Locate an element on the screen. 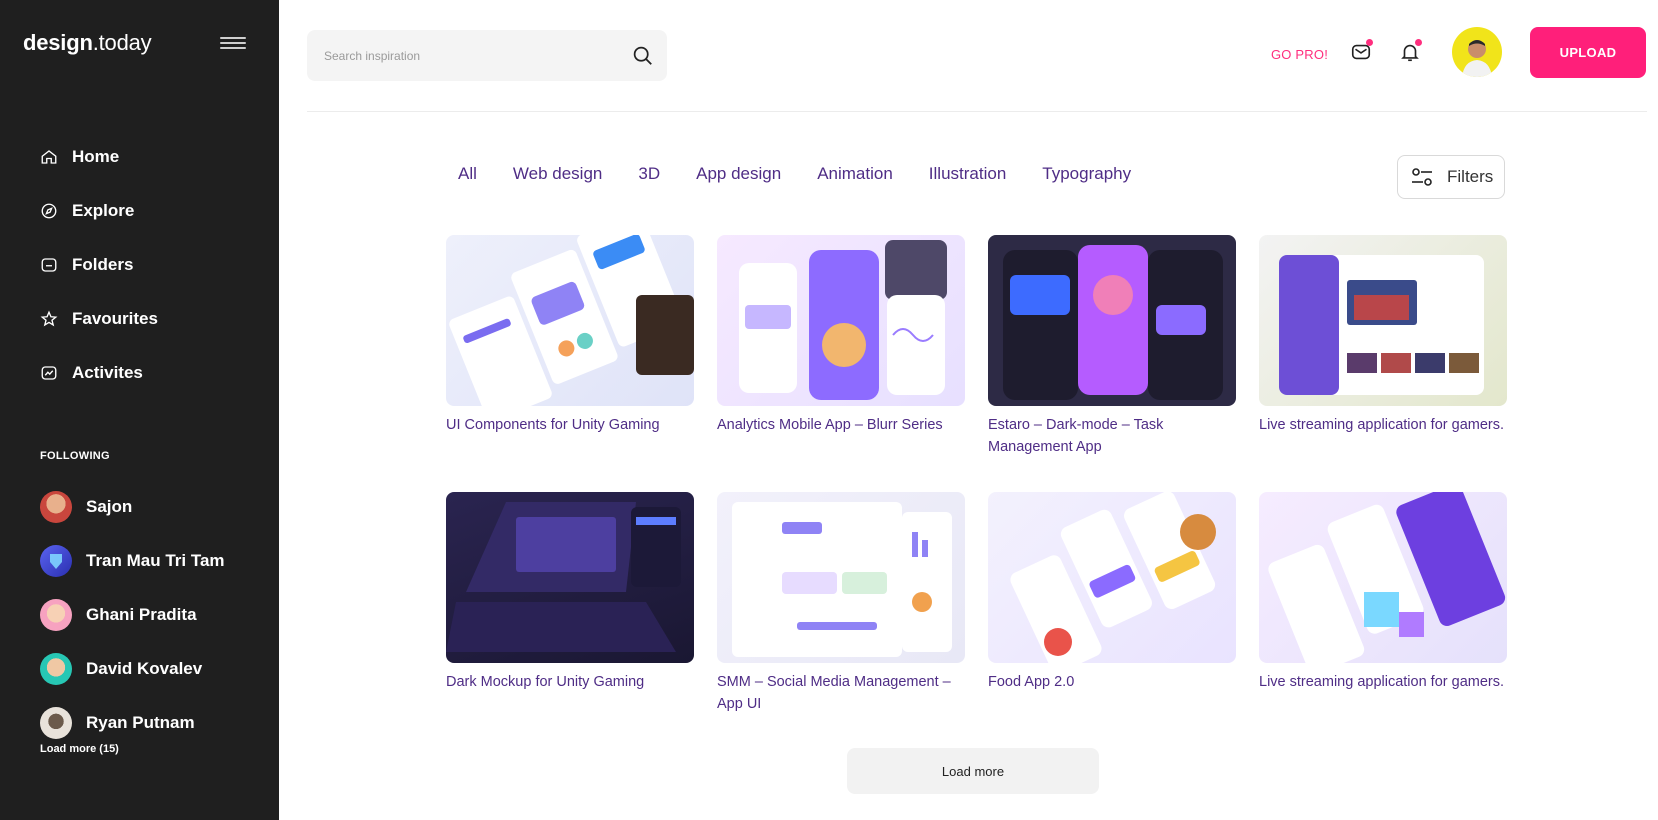 This screenshot has height=820, width=1658. shot-card: Analytics Mobile App – Blurr Series is located at coordinates (841, 335).